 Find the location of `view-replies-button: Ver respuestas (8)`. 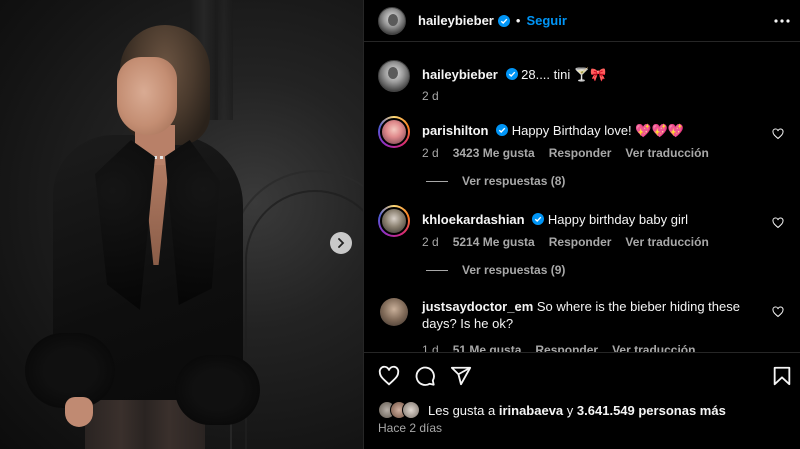

view-replies-button: Ver respuestas (8) is located at coordinates (495, 181).